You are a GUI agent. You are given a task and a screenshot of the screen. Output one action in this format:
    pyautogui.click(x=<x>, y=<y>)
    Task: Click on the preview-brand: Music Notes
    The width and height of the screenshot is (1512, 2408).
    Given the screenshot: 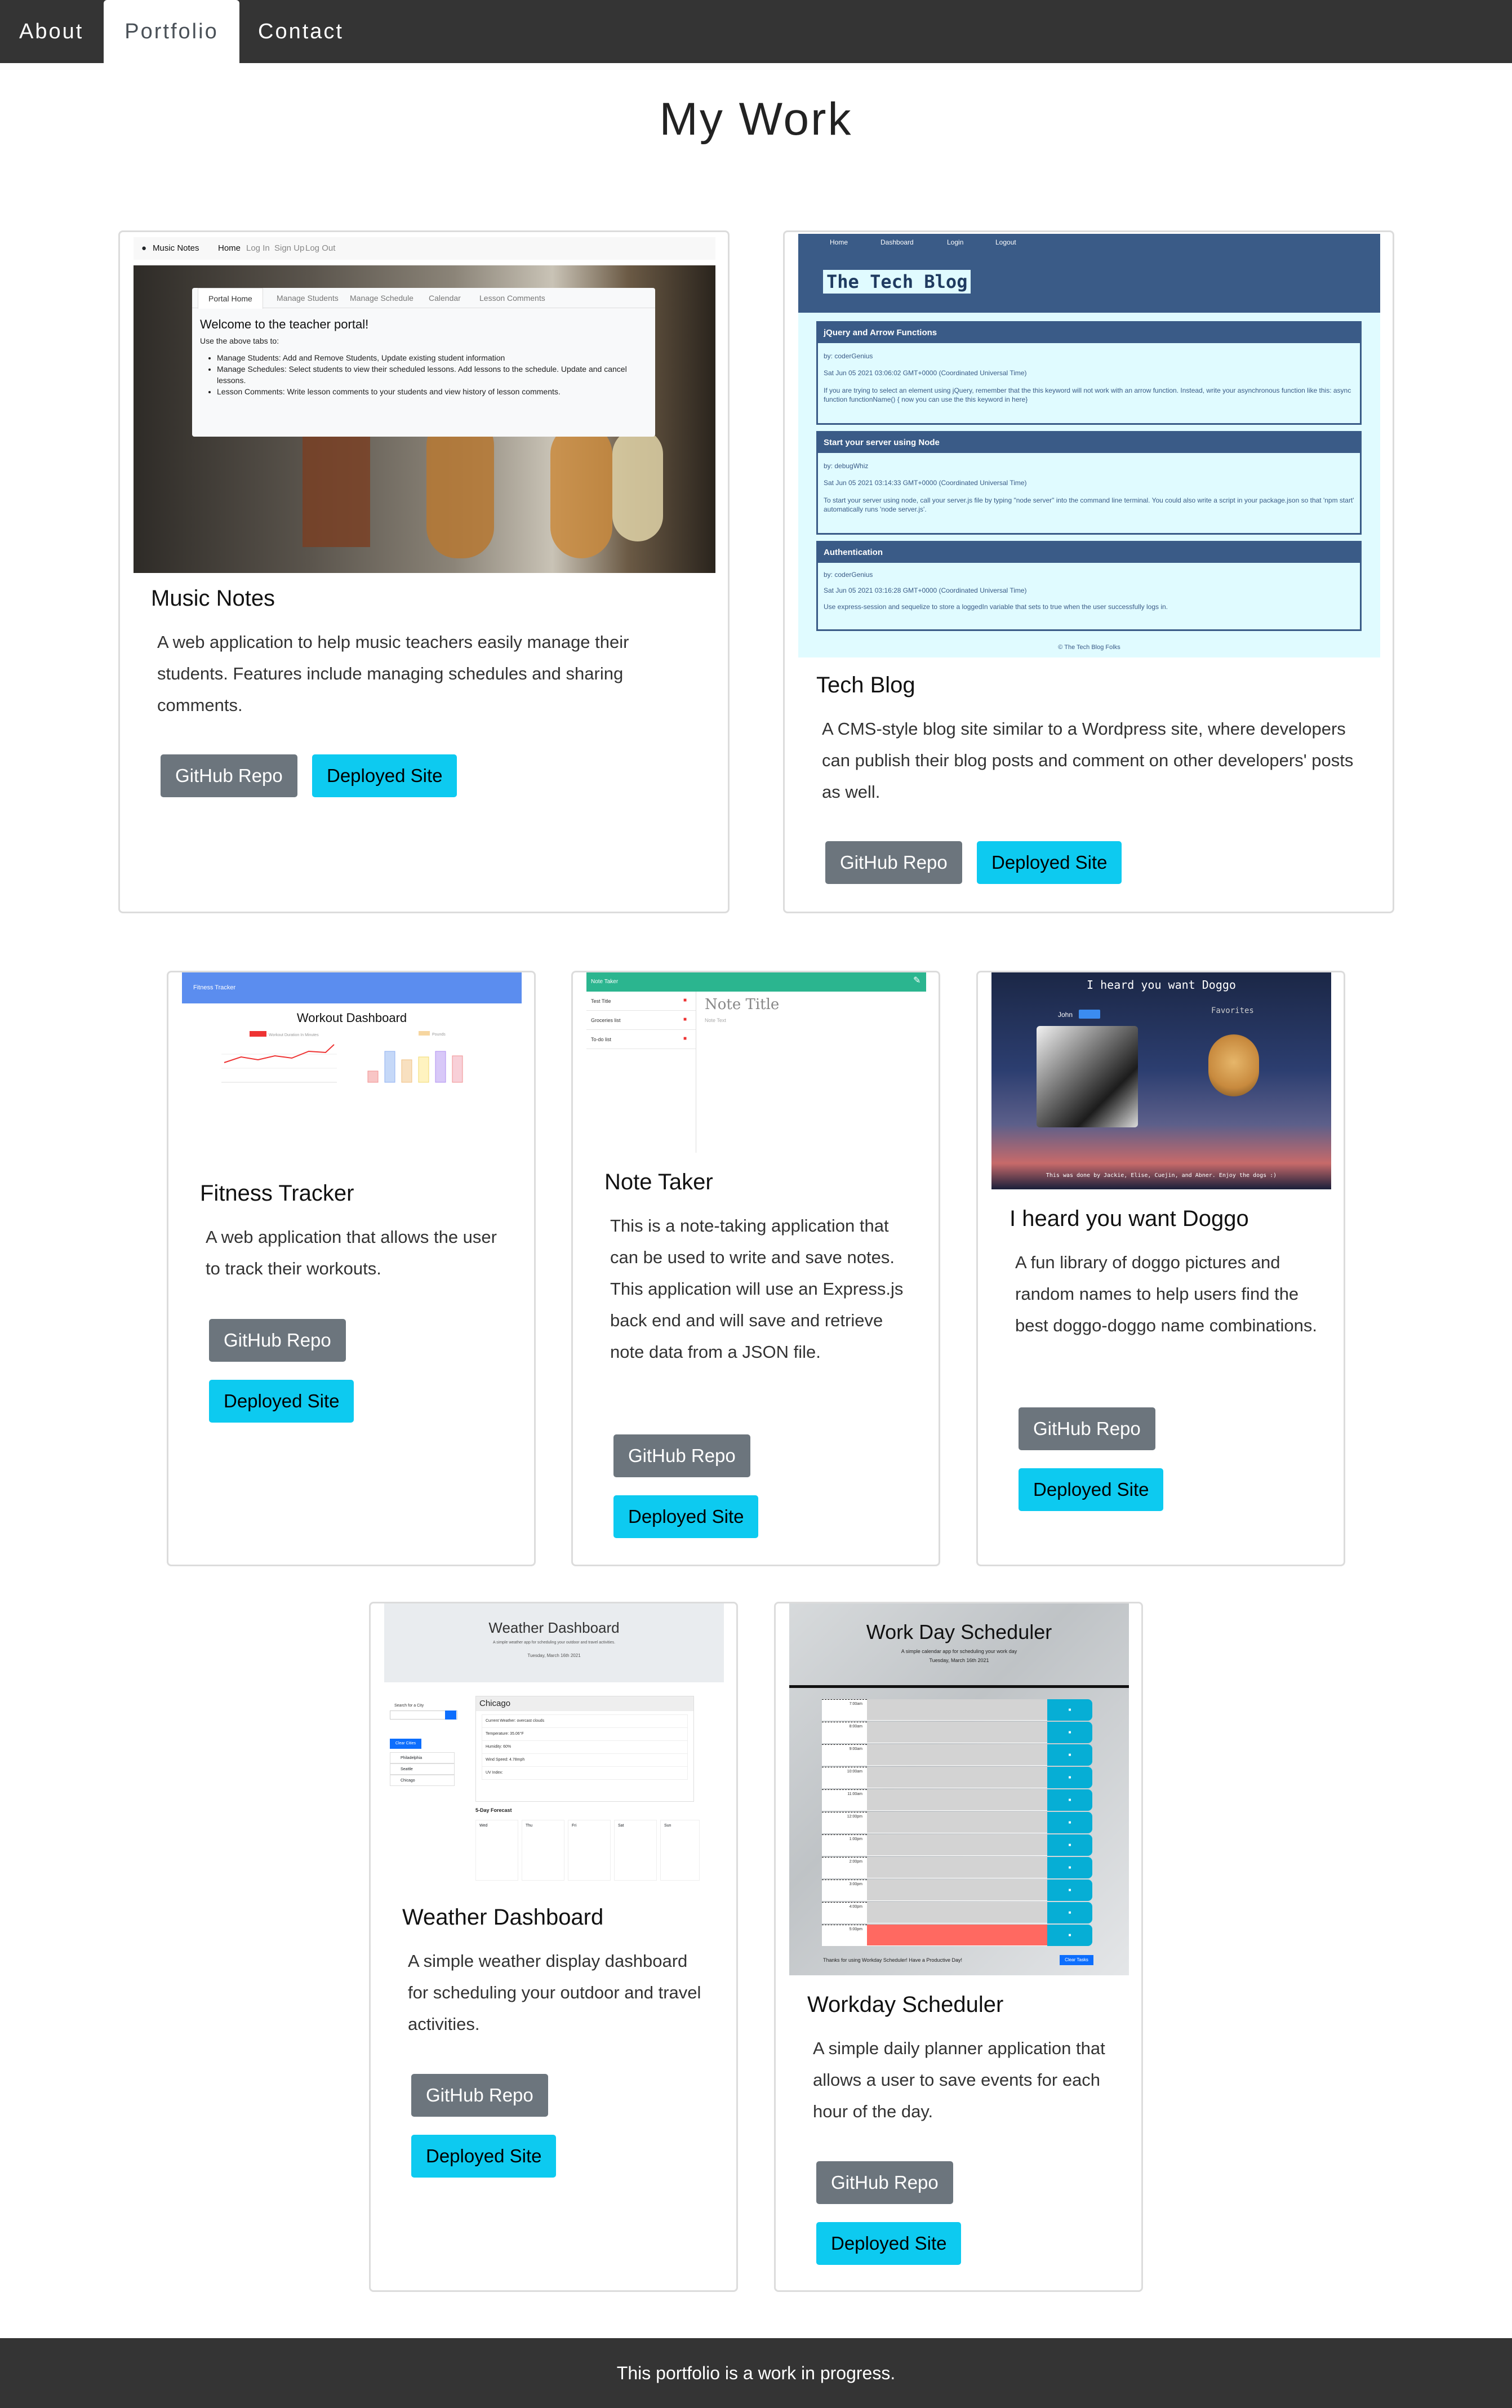 What is the action you would take?
    pyautogui.click(x=176, y=248)
    